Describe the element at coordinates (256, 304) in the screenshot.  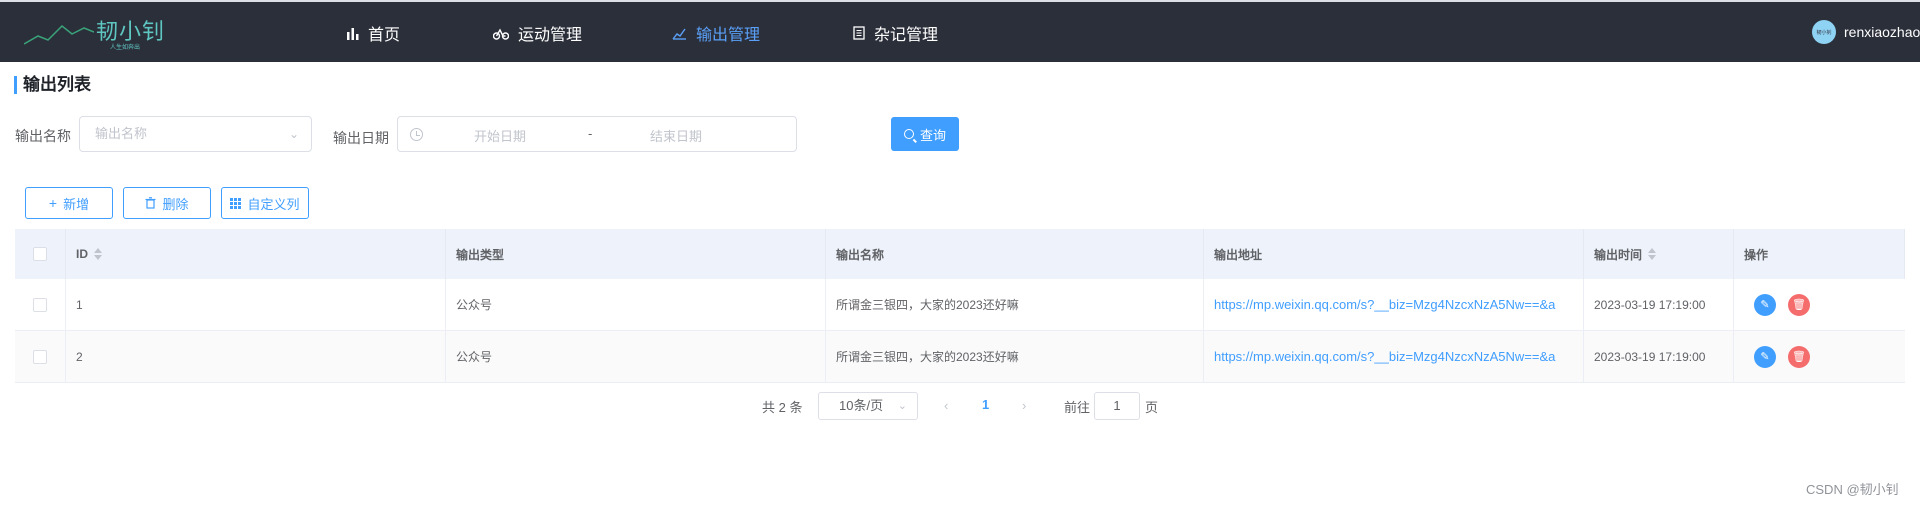
I see `cell-id: 1` at that location.